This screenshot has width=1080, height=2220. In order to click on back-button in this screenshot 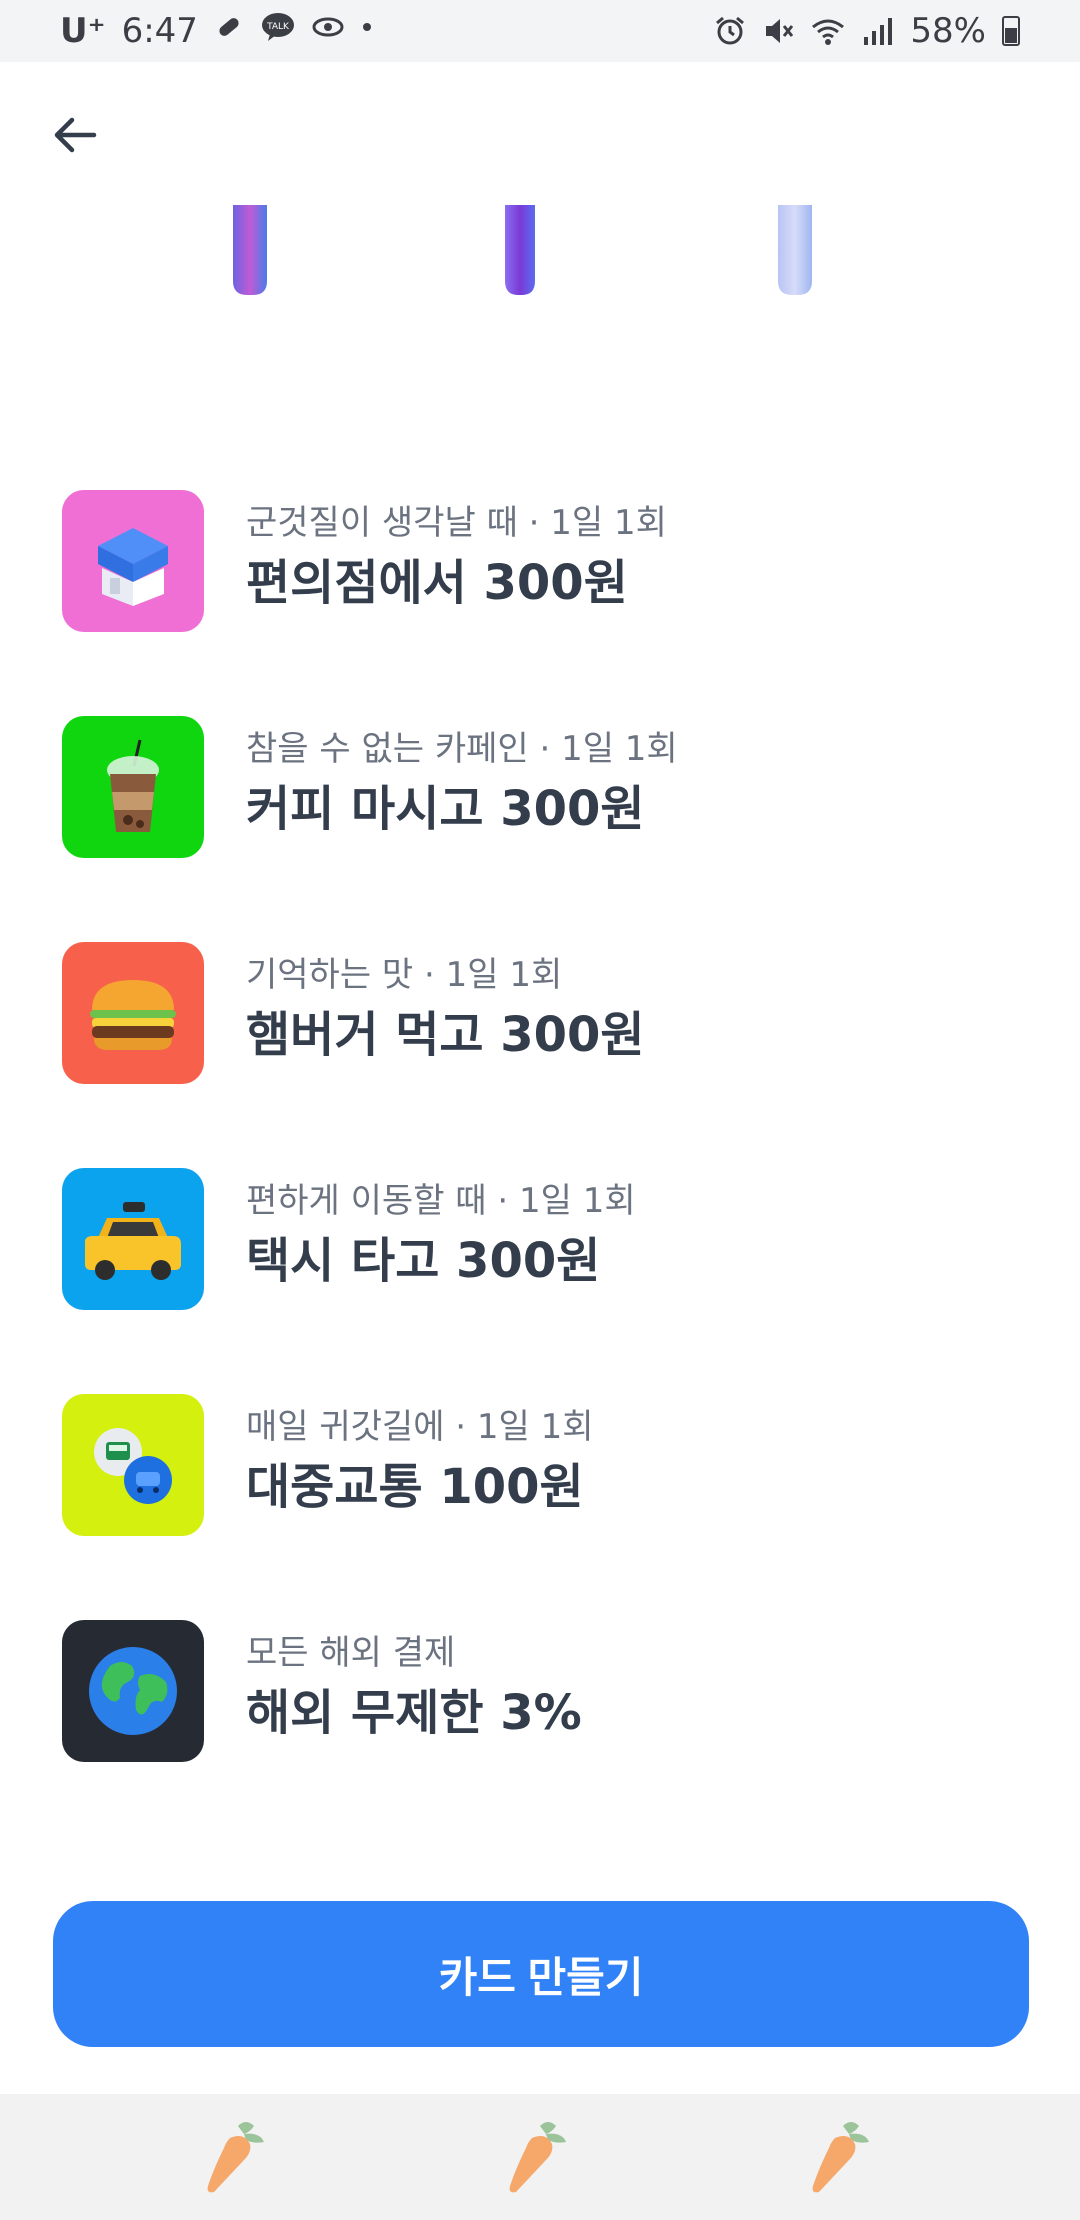, I will do `click(75, 135)`.